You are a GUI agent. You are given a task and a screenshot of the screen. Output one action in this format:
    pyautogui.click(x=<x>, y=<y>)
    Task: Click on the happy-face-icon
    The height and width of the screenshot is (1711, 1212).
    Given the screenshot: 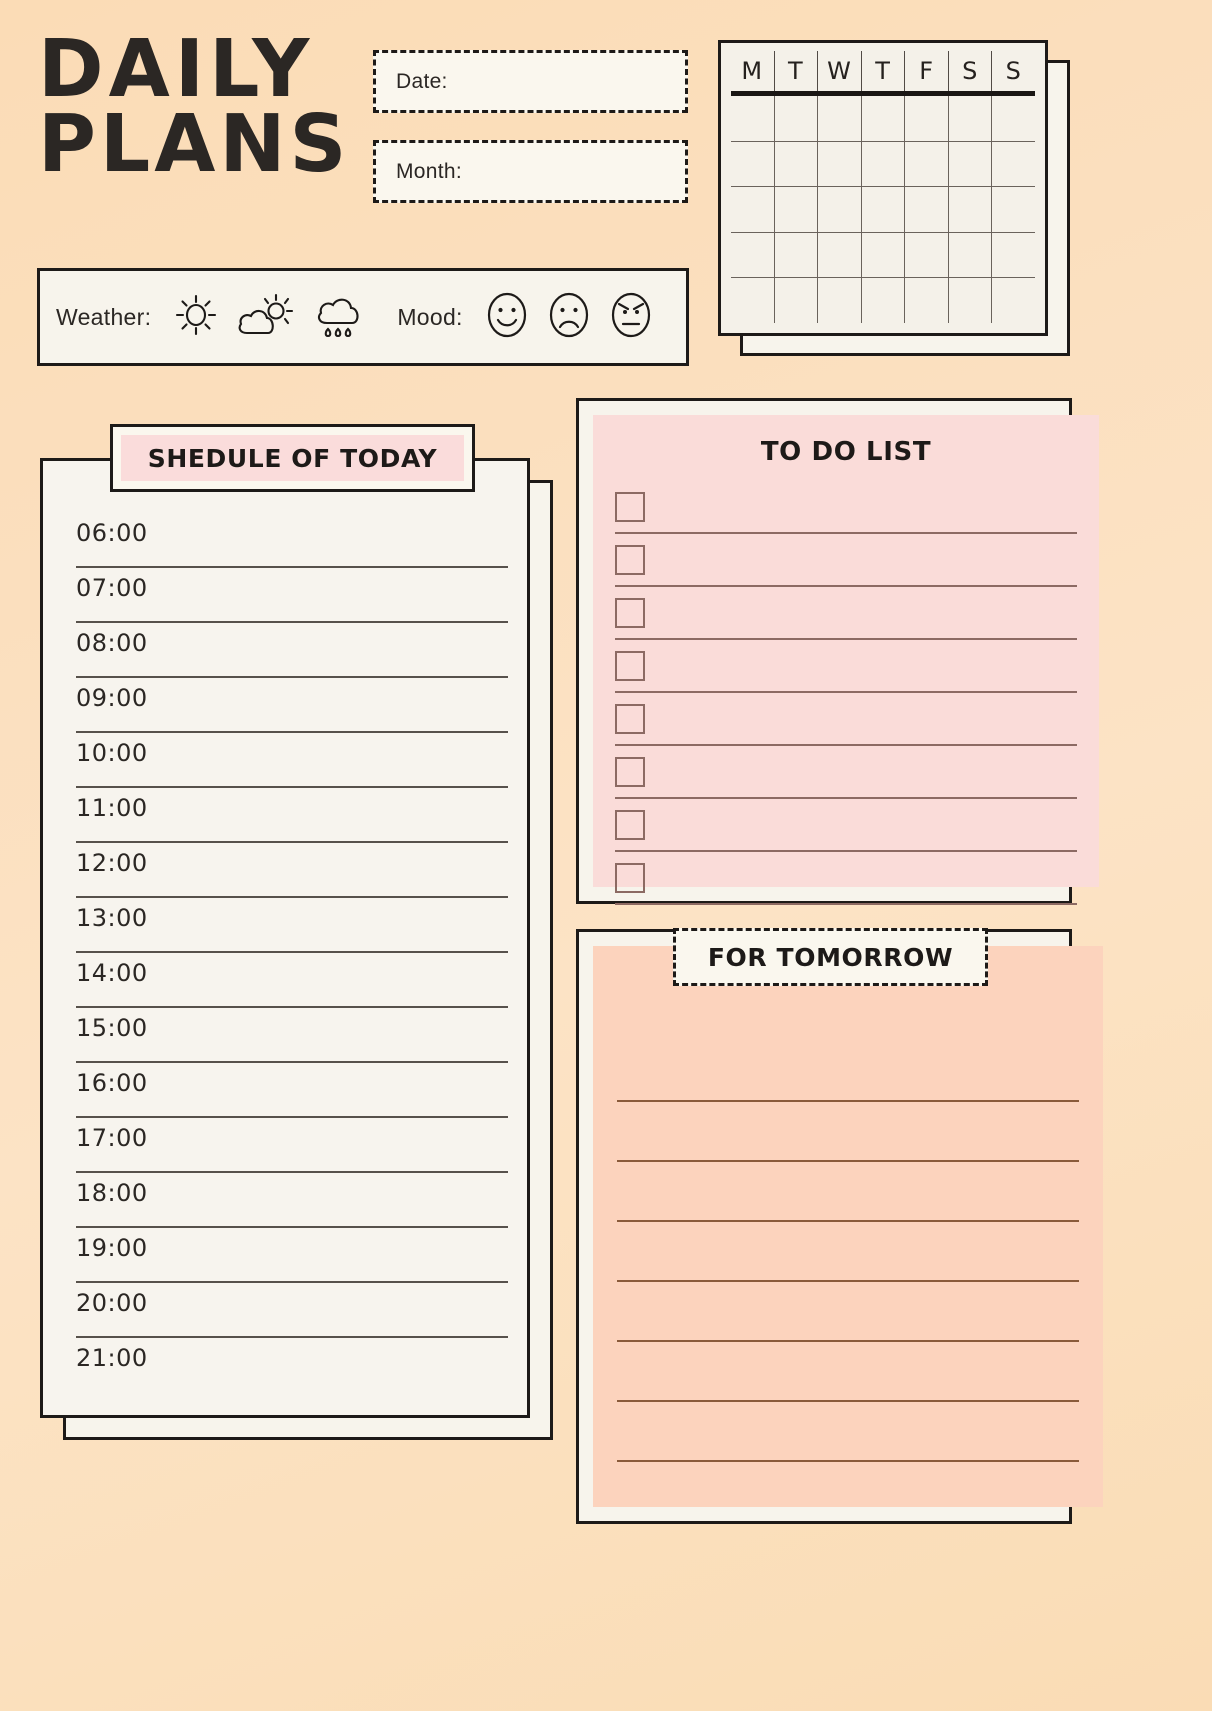 What is the action you would take?
    pyautogui.click(x=507, y=317)
    